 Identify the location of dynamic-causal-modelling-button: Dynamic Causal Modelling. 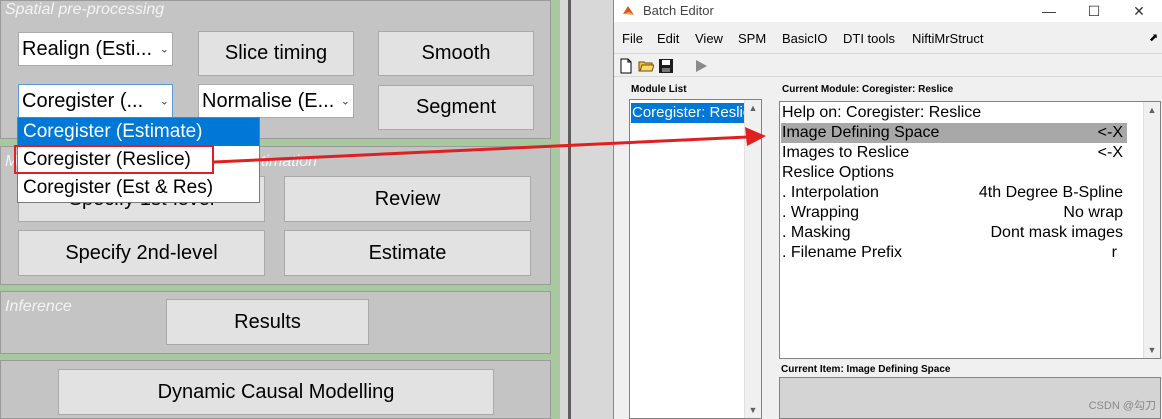
(276, 392).